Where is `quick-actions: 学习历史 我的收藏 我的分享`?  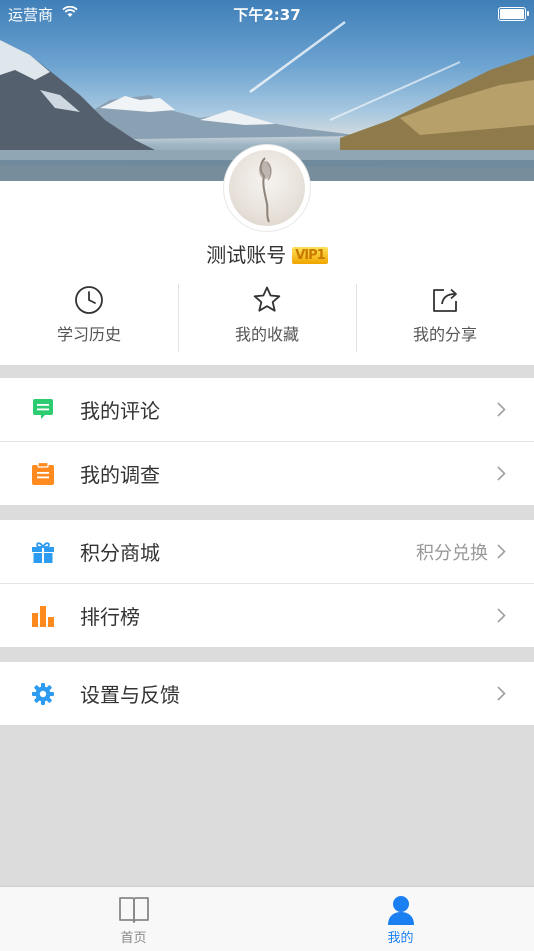
quick-actions: 学习历史 我的收藏 我的分享 is located at coordinates (267, 318).